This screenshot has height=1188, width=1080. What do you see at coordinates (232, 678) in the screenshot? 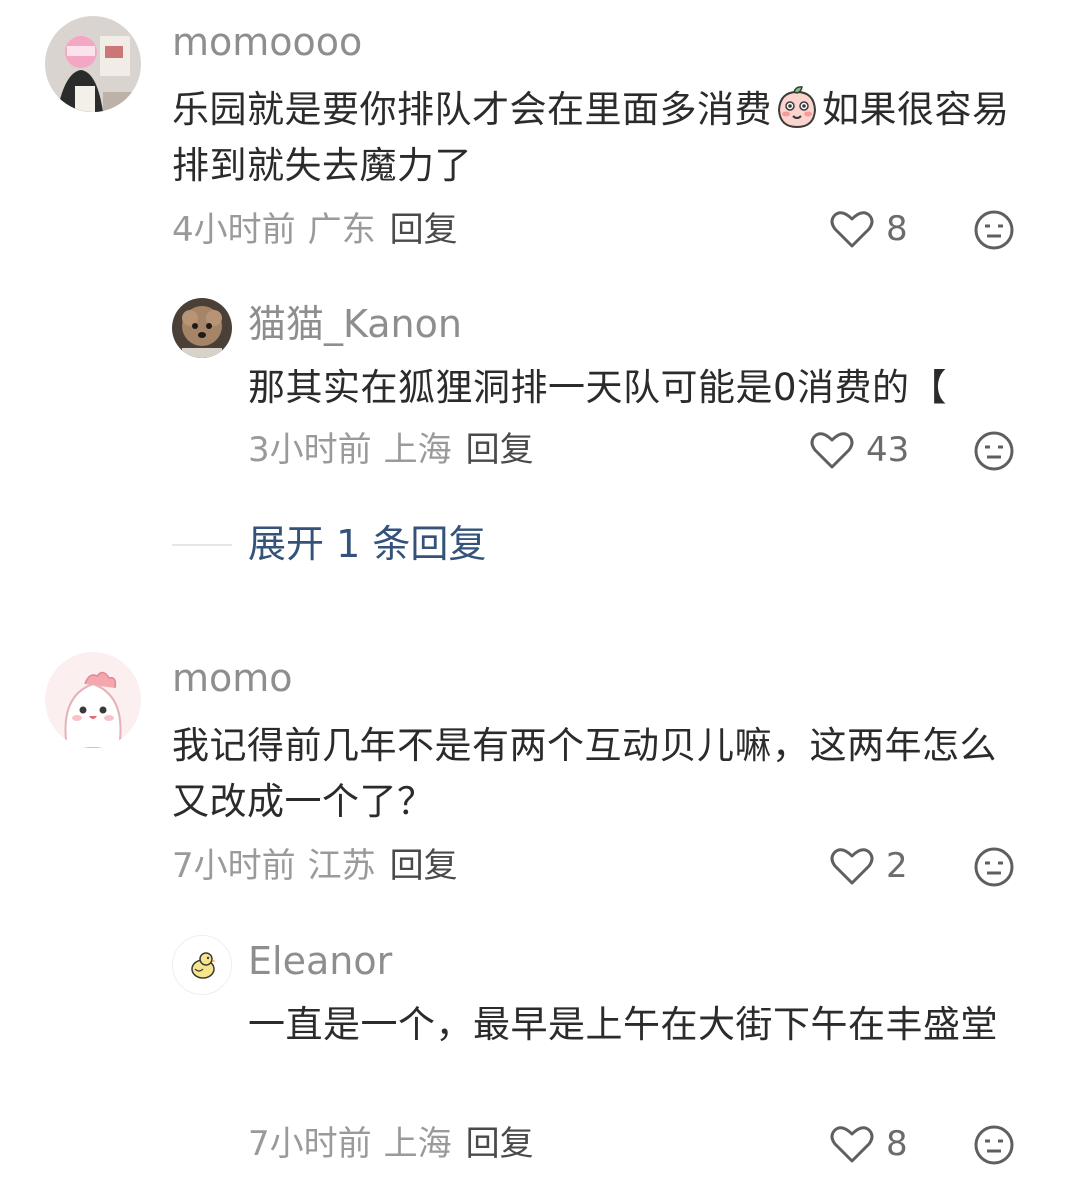
I see `username: momo` at bounding box center [232, 678].